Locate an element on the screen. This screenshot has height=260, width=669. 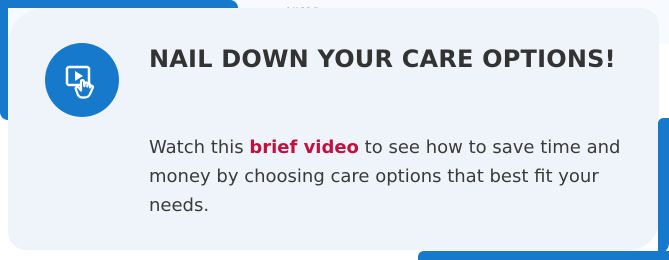
pointing-hand-icon is located at coordinates (84, 89).